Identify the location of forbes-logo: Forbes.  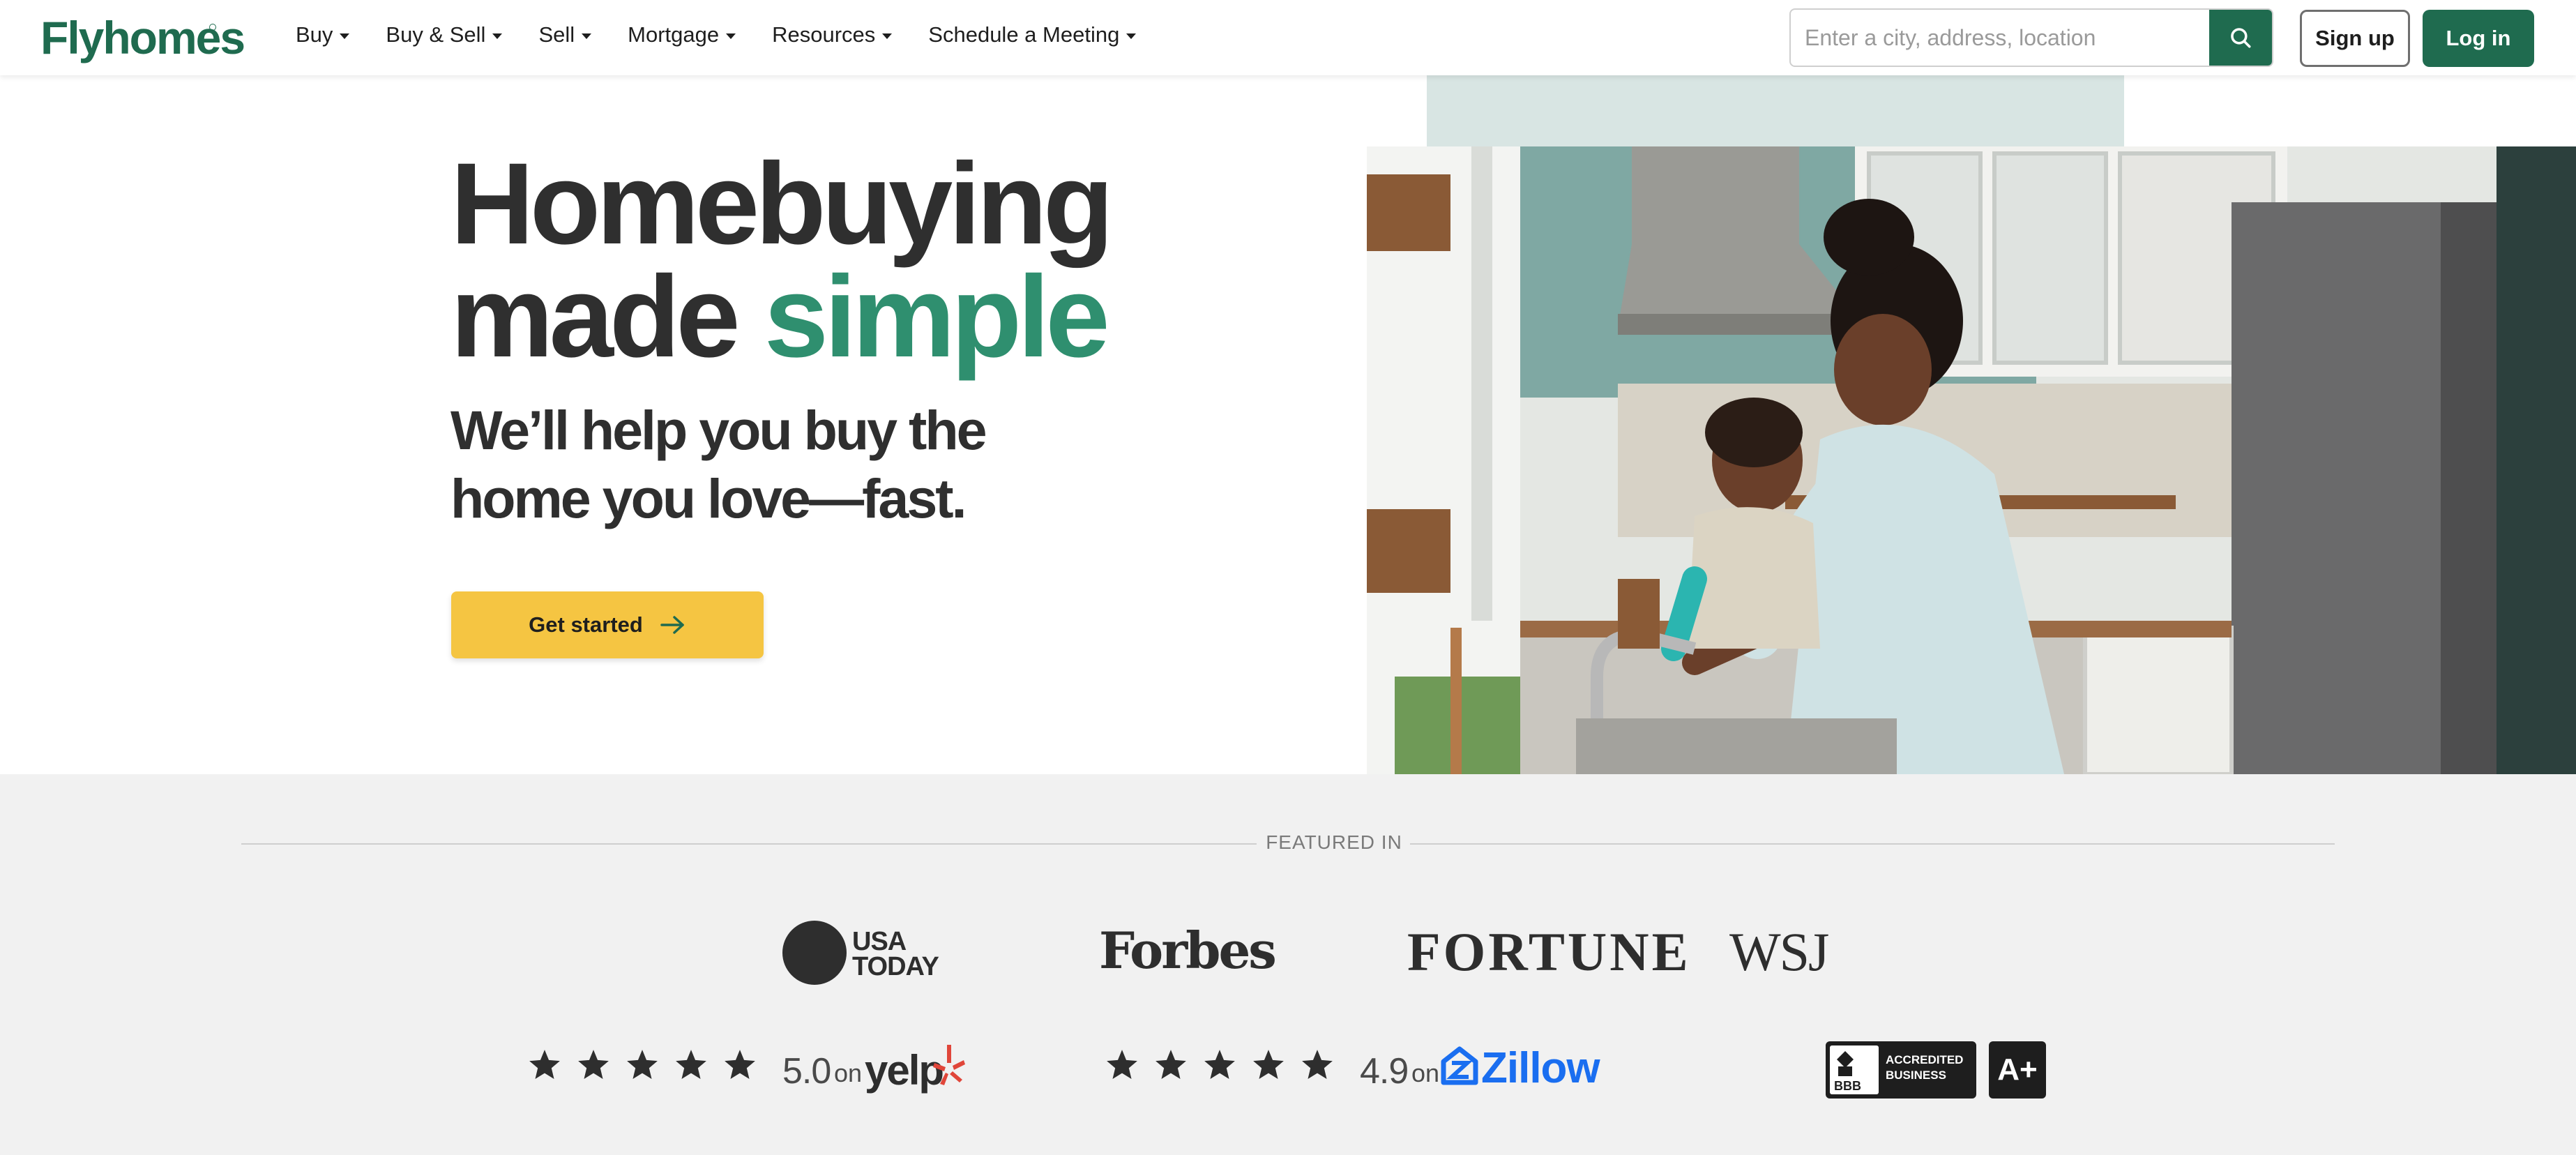
(1188, 950).